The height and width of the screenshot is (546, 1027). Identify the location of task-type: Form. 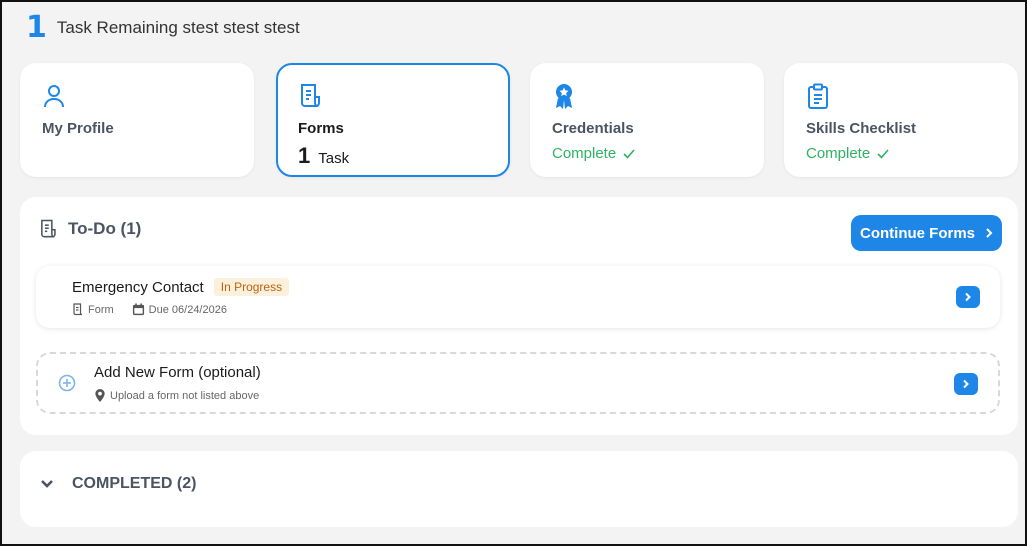
(101, 309).